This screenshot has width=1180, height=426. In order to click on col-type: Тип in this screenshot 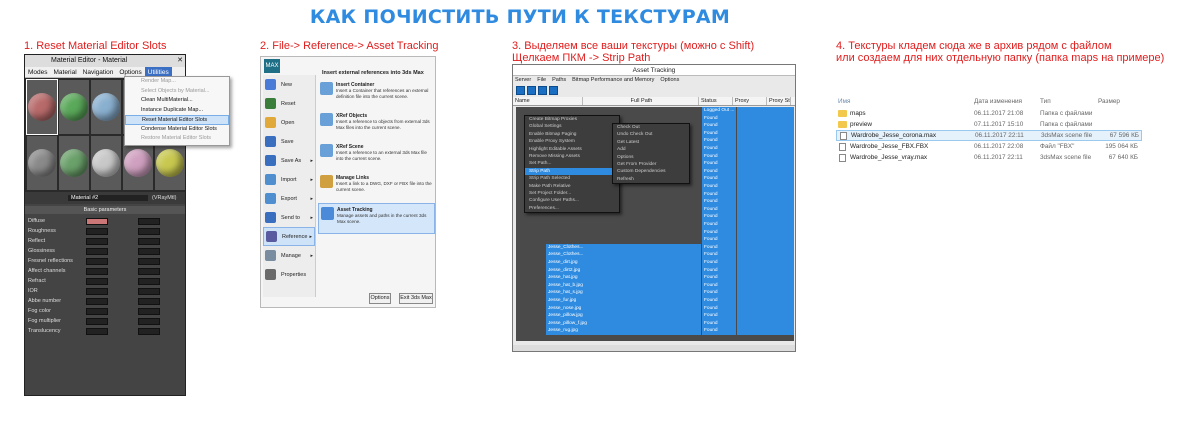, I will do `click(1069, 102)`.